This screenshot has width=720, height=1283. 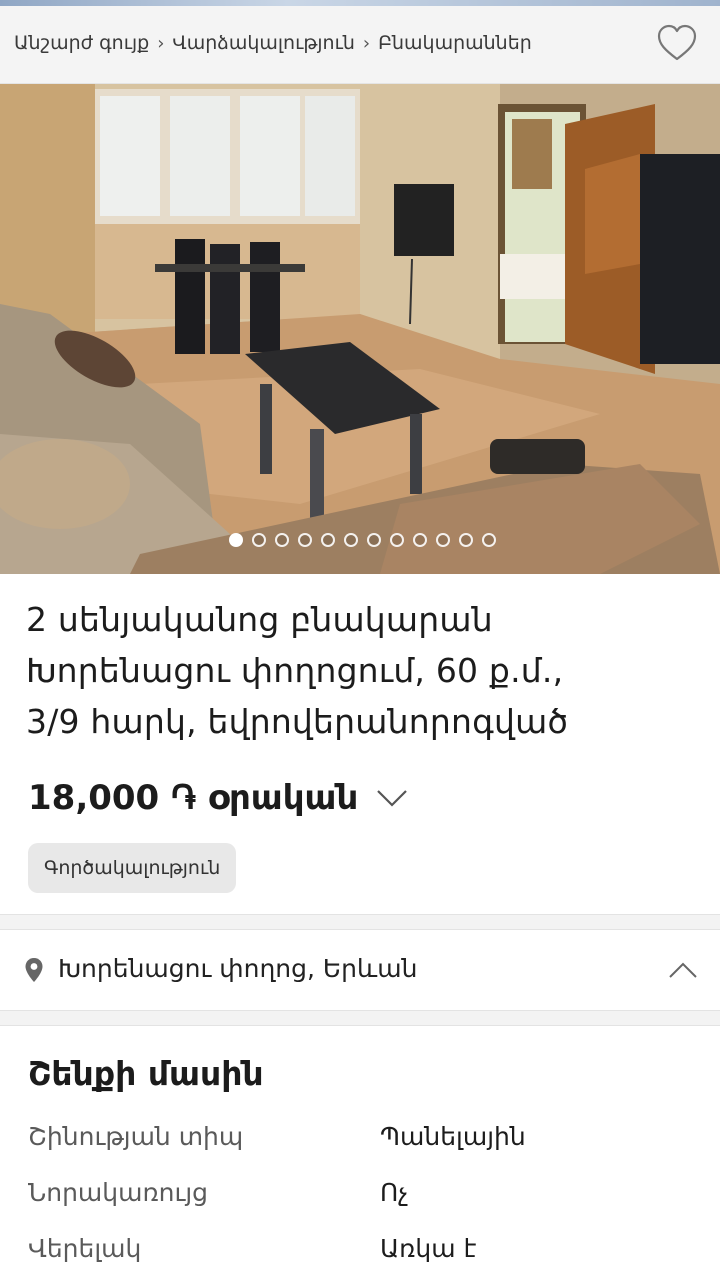 What do you see at coordinates (263, 43) in the screenshot?
I see `breadcrumb-item-rent: Վարձակալություն` at bounding box center [263, 43].